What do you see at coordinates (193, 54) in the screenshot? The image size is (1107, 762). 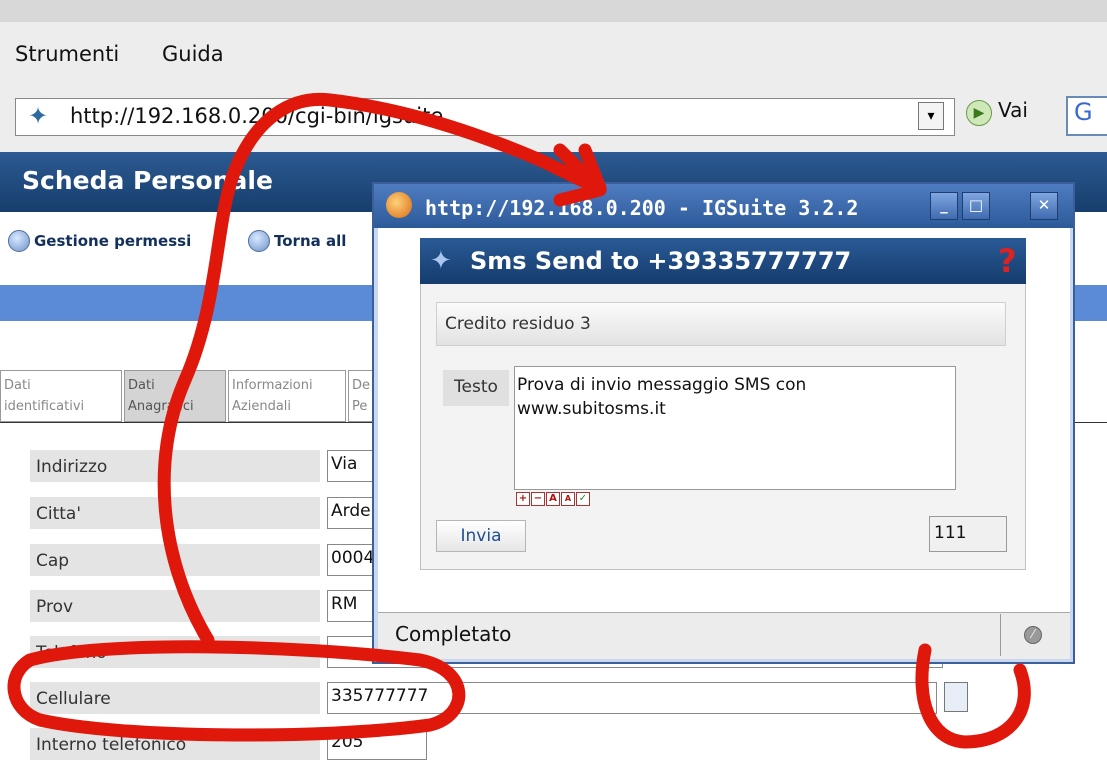 I see `menu-guida: Guida` at bounding box center [193, 54].